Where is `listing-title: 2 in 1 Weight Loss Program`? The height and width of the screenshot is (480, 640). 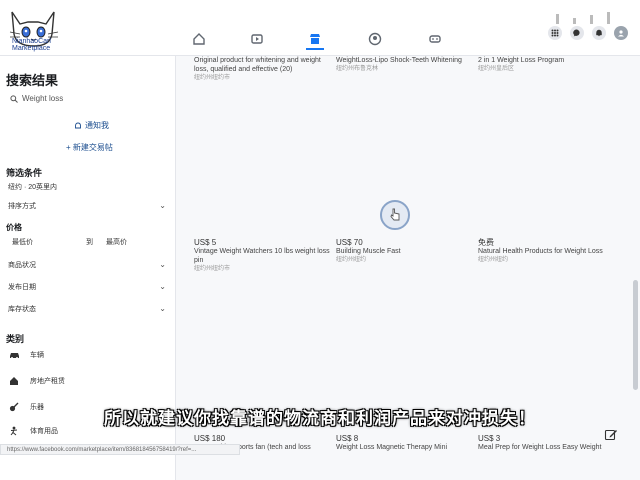 listing-title: 2 in 1 Weight Loss Program is located at coordinates (521, 60).